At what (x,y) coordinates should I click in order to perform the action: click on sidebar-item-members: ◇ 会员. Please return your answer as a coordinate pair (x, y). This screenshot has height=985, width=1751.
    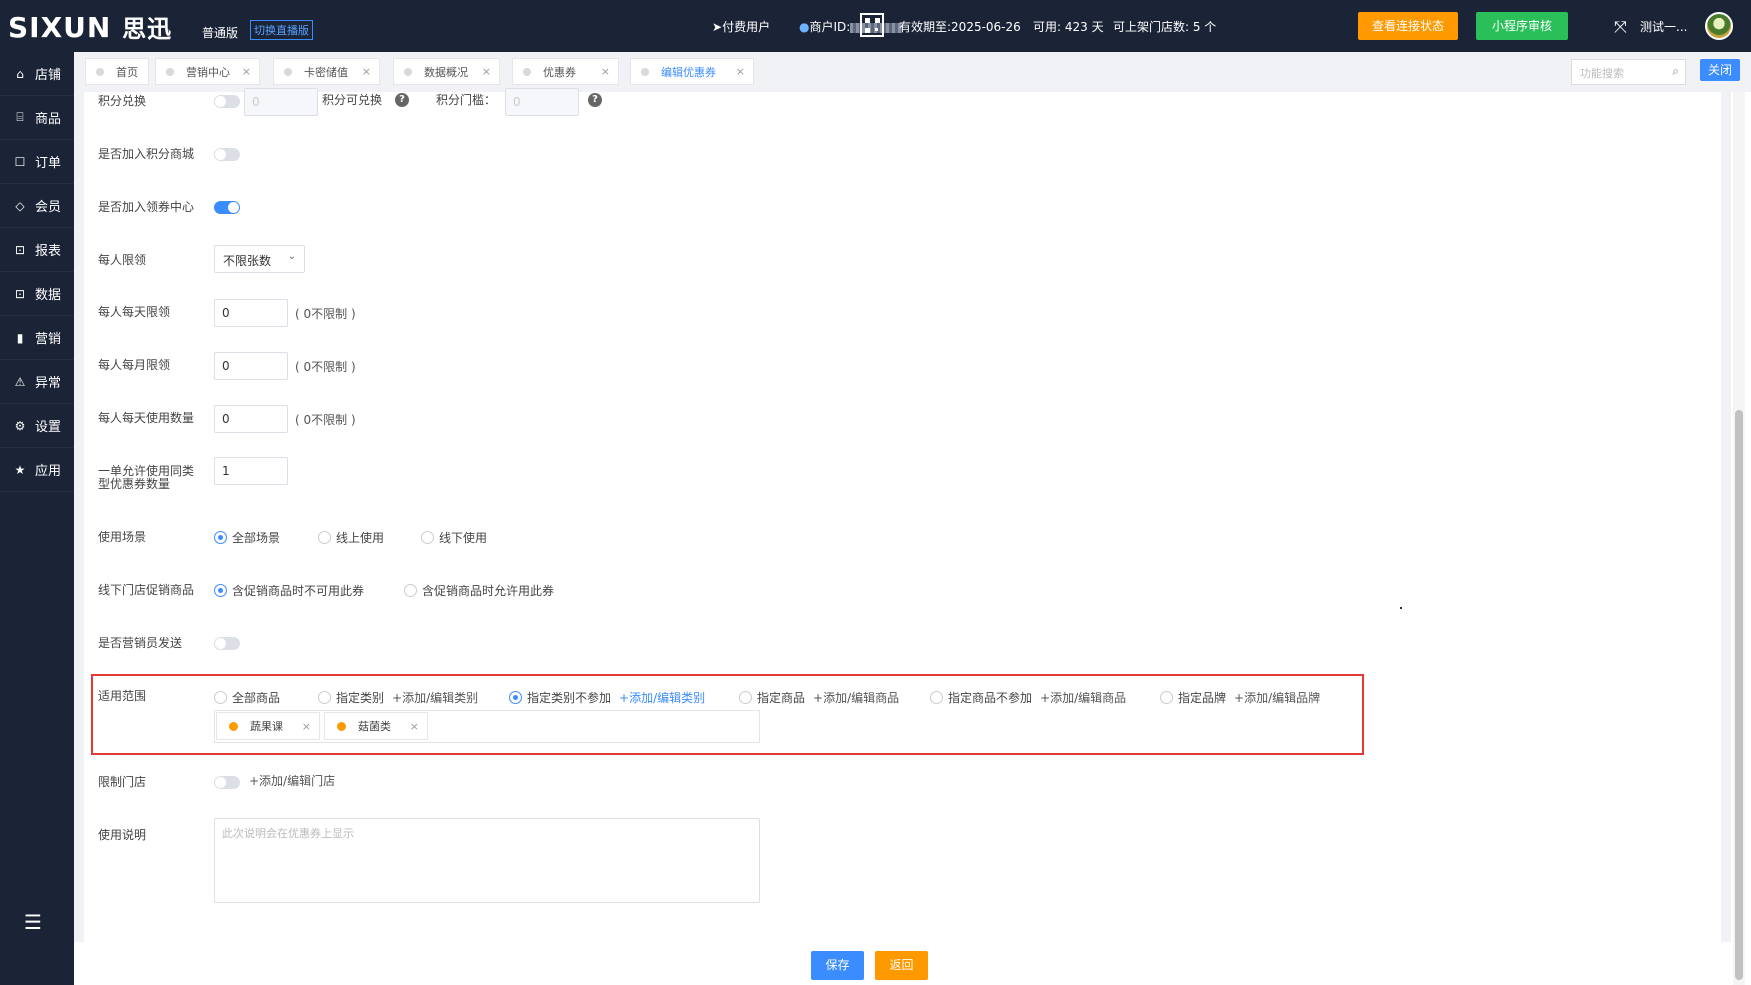
    Looking at the image, I should click on (37, 206).